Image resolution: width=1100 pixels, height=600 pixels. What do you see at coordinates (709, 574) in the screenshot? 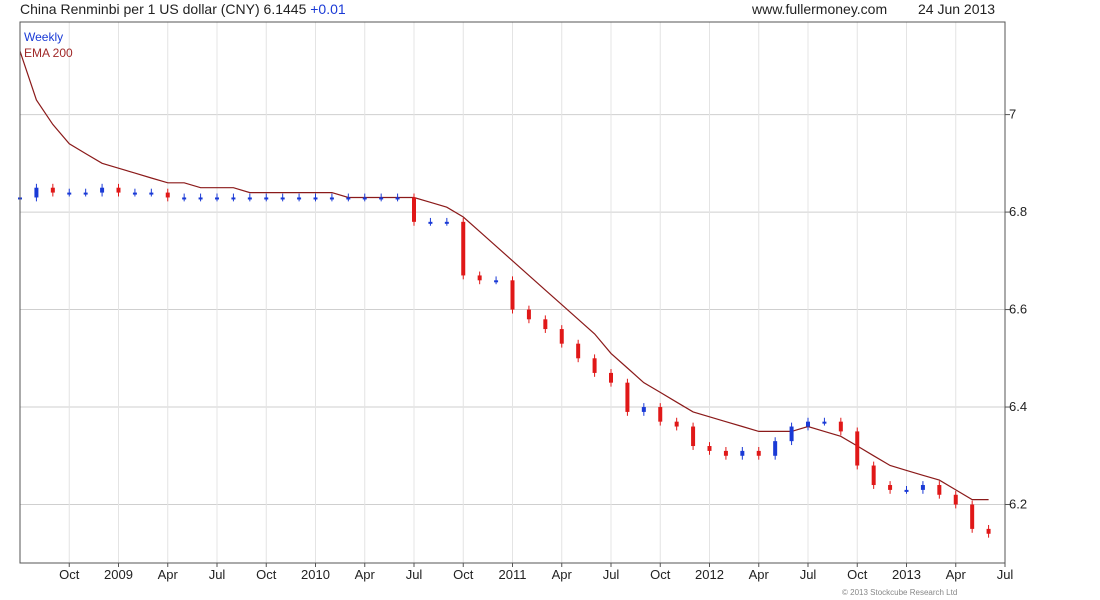
I see `x-tick-label: 2012` at bounding box center [709, 574].